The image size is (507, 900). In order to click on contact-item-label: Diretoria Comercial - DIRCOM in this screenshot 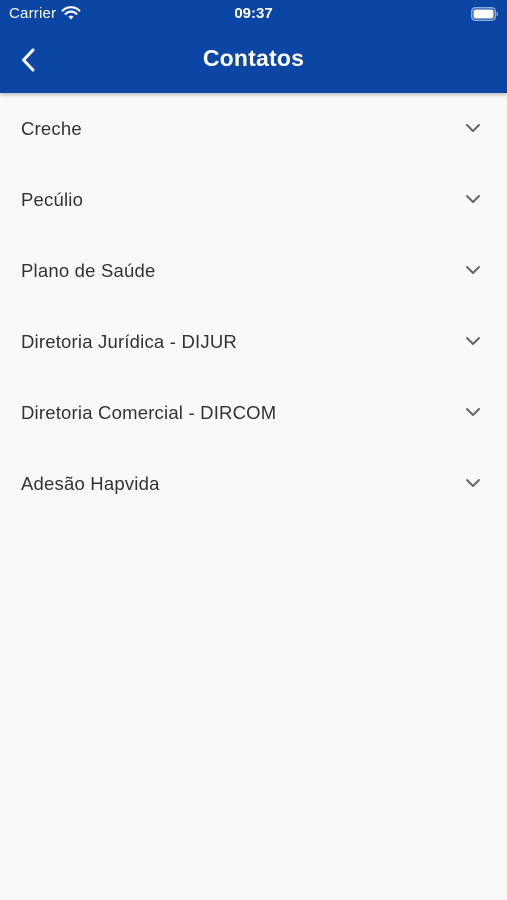, I will do `click(149, 412)`.